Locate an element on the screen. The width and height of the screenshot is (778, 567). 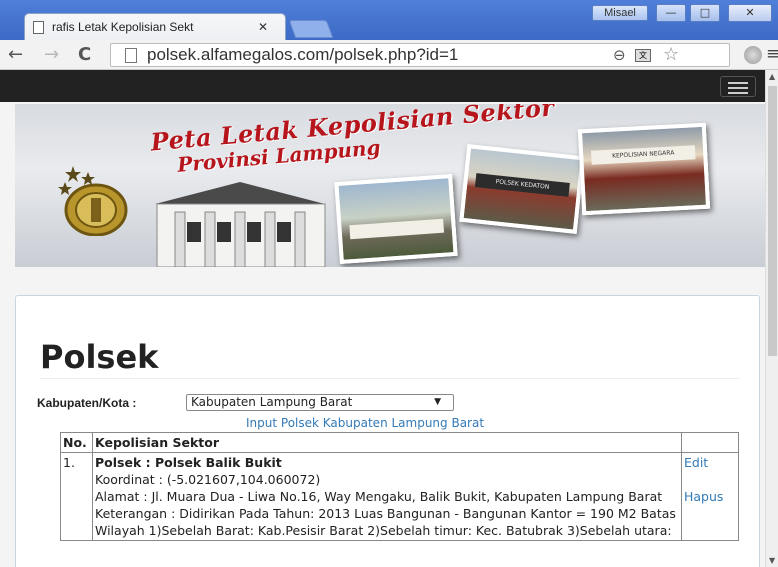
police-building-image is located at coordinates (240, 224).